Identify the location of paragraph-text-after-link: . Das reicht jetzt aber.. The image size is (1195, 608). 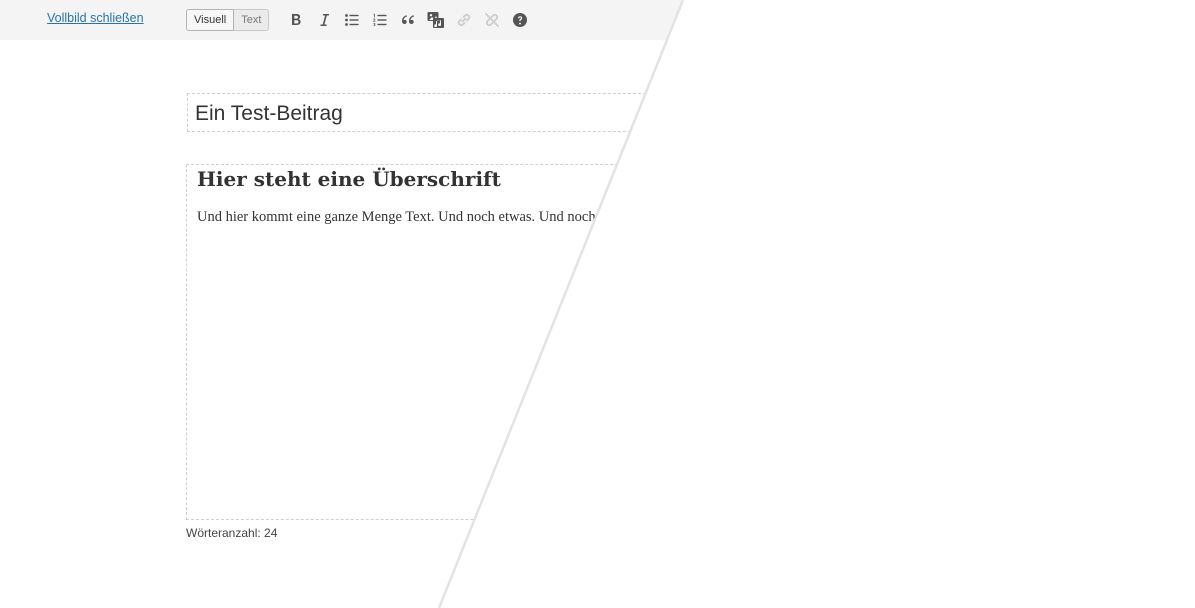
(814, 217).